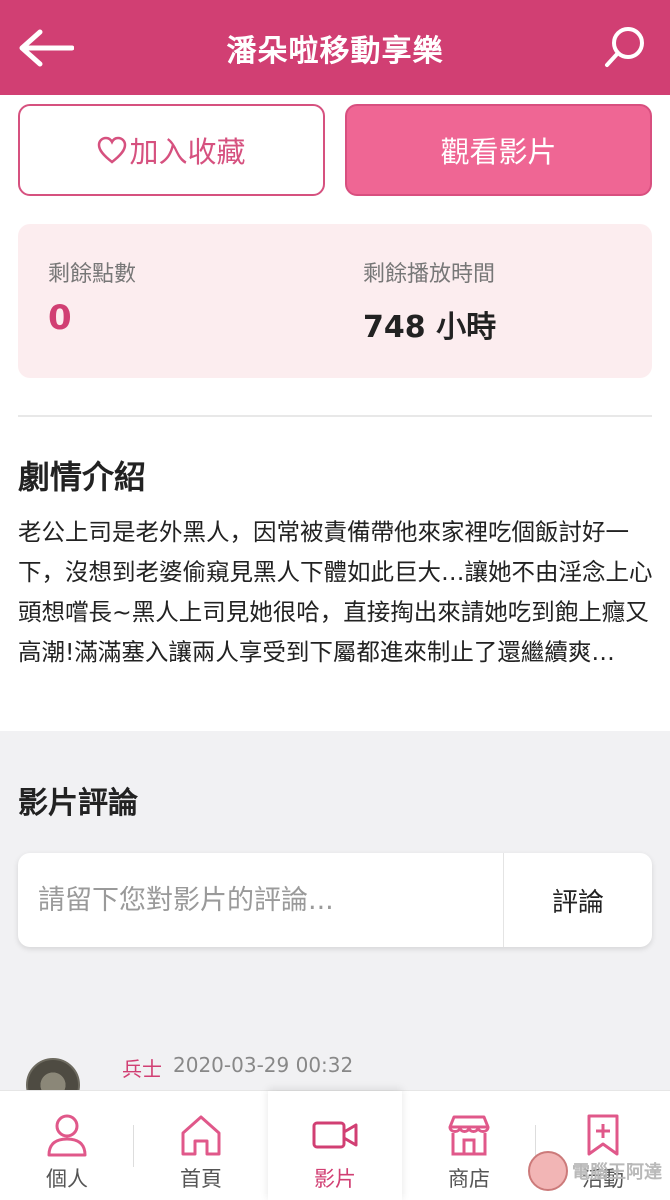 The width and height of the screenshot is (670, 1200). I want to click on add-favorite-label: 加入收藏, so click(187, 152).